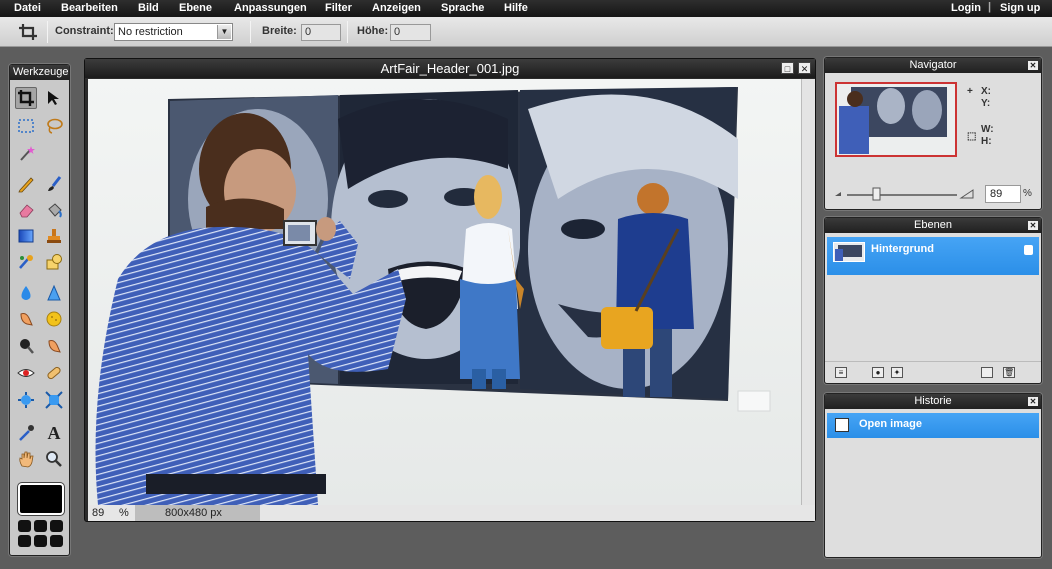  I want to click on paint-bucket-icon, so click(54, 210).